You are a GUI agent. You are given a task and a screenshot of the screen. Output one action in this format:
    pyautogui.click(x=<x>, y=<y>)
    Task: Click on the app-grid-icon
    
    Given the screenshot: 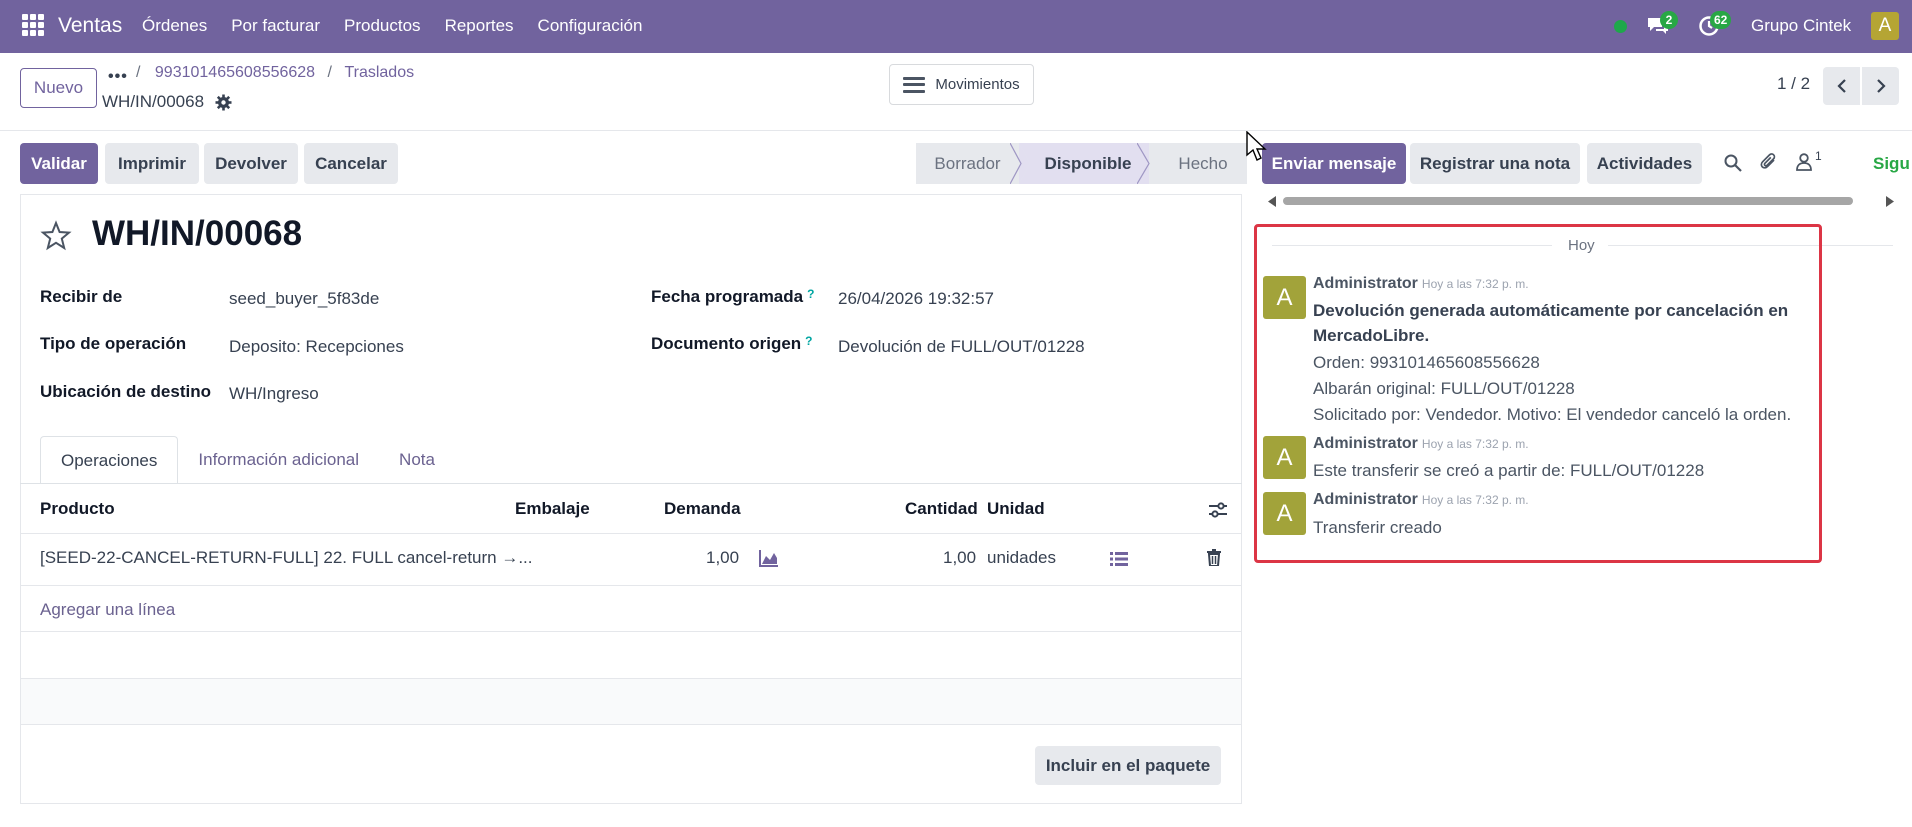 What is the action you would take?
    pyautogui.click(x=33, y=25)
    